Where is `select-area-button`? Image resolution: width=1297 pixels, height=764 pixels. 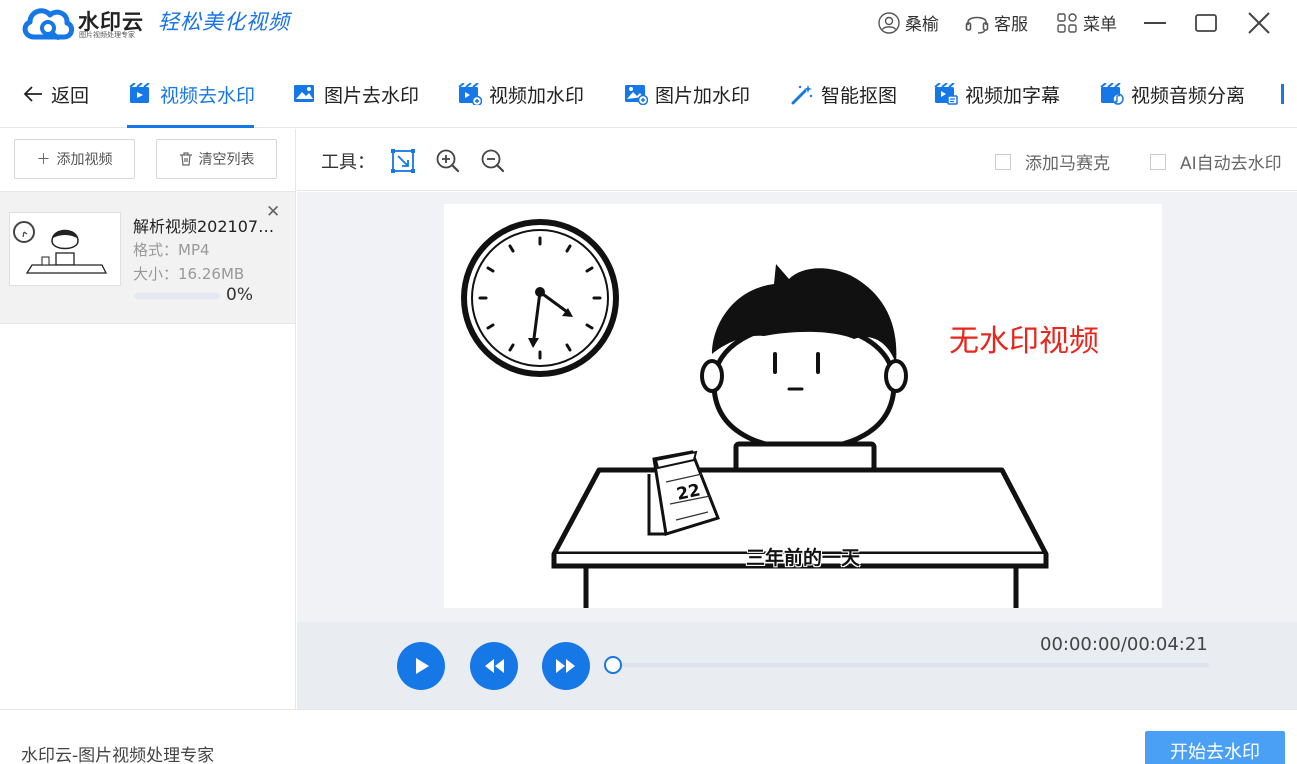 select-area-button is located at coordinates (403, 161).